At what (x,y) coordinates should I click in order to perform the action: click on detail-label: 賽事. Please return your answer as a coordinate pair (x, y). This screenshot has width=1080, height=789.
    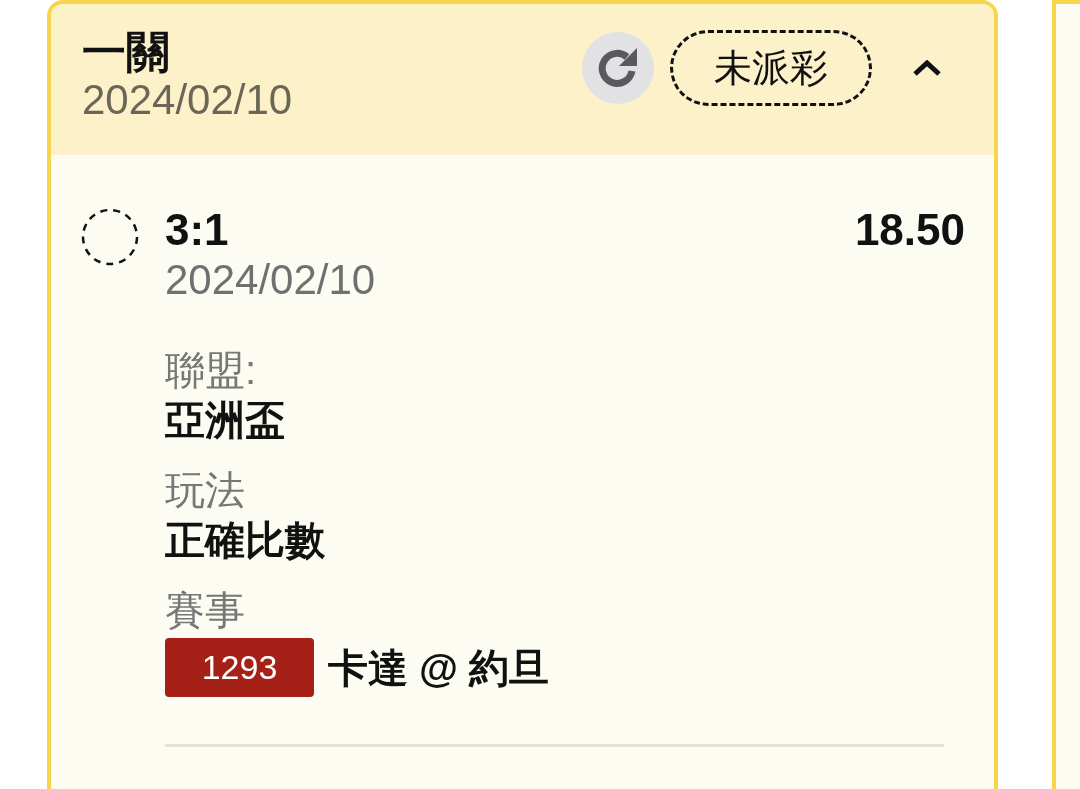
    Looking at the image, I should click on (205, 610).